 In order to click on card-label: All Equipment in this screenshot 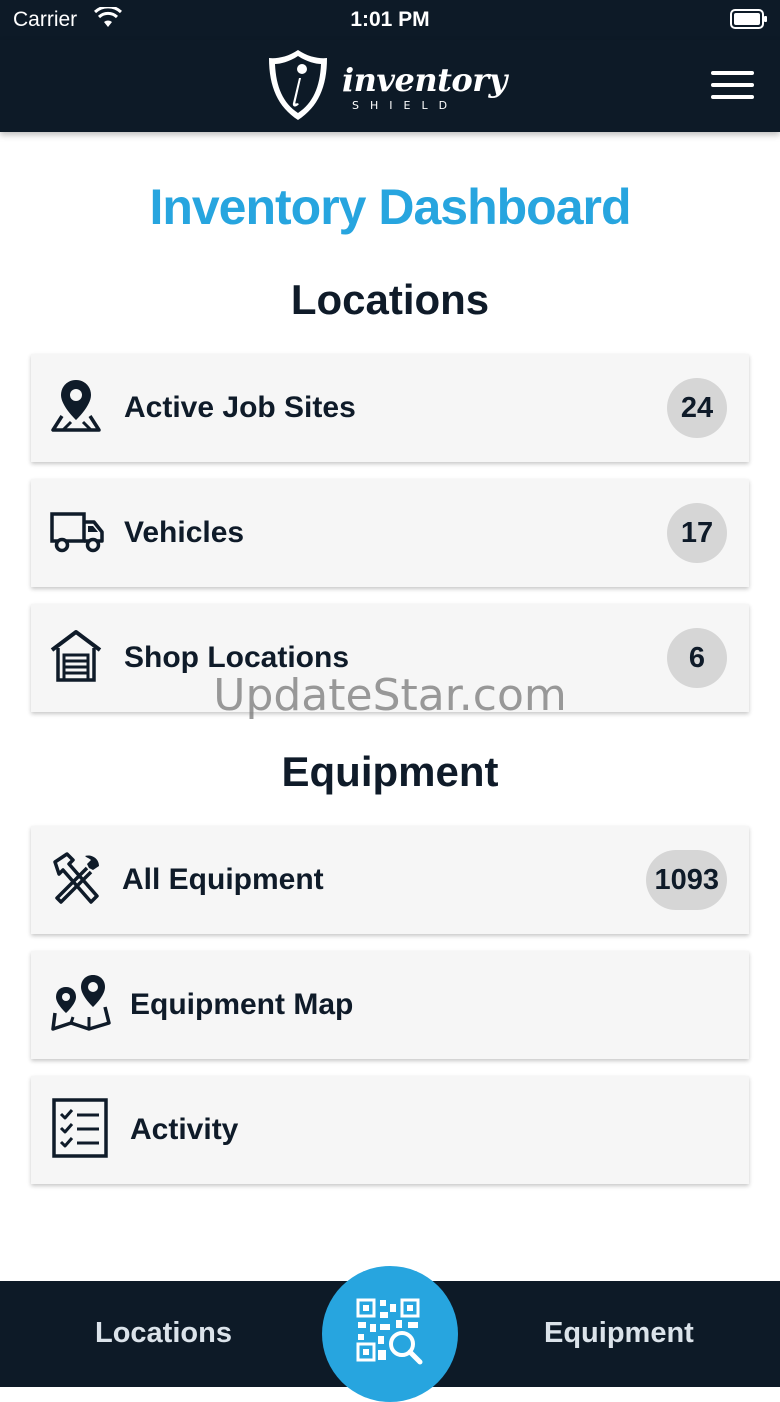, I will do `click(223, 879)`.